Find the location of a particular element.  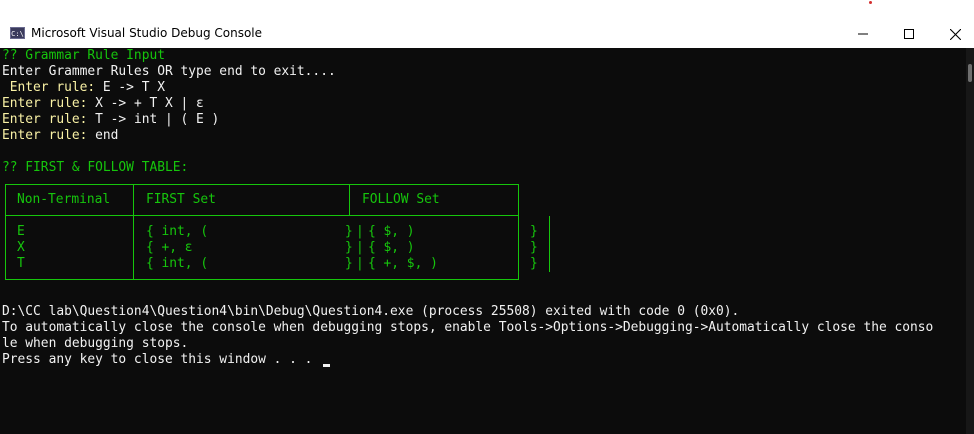

cell-follow-set: { +, $, ) is located at coordinates (403, 263).